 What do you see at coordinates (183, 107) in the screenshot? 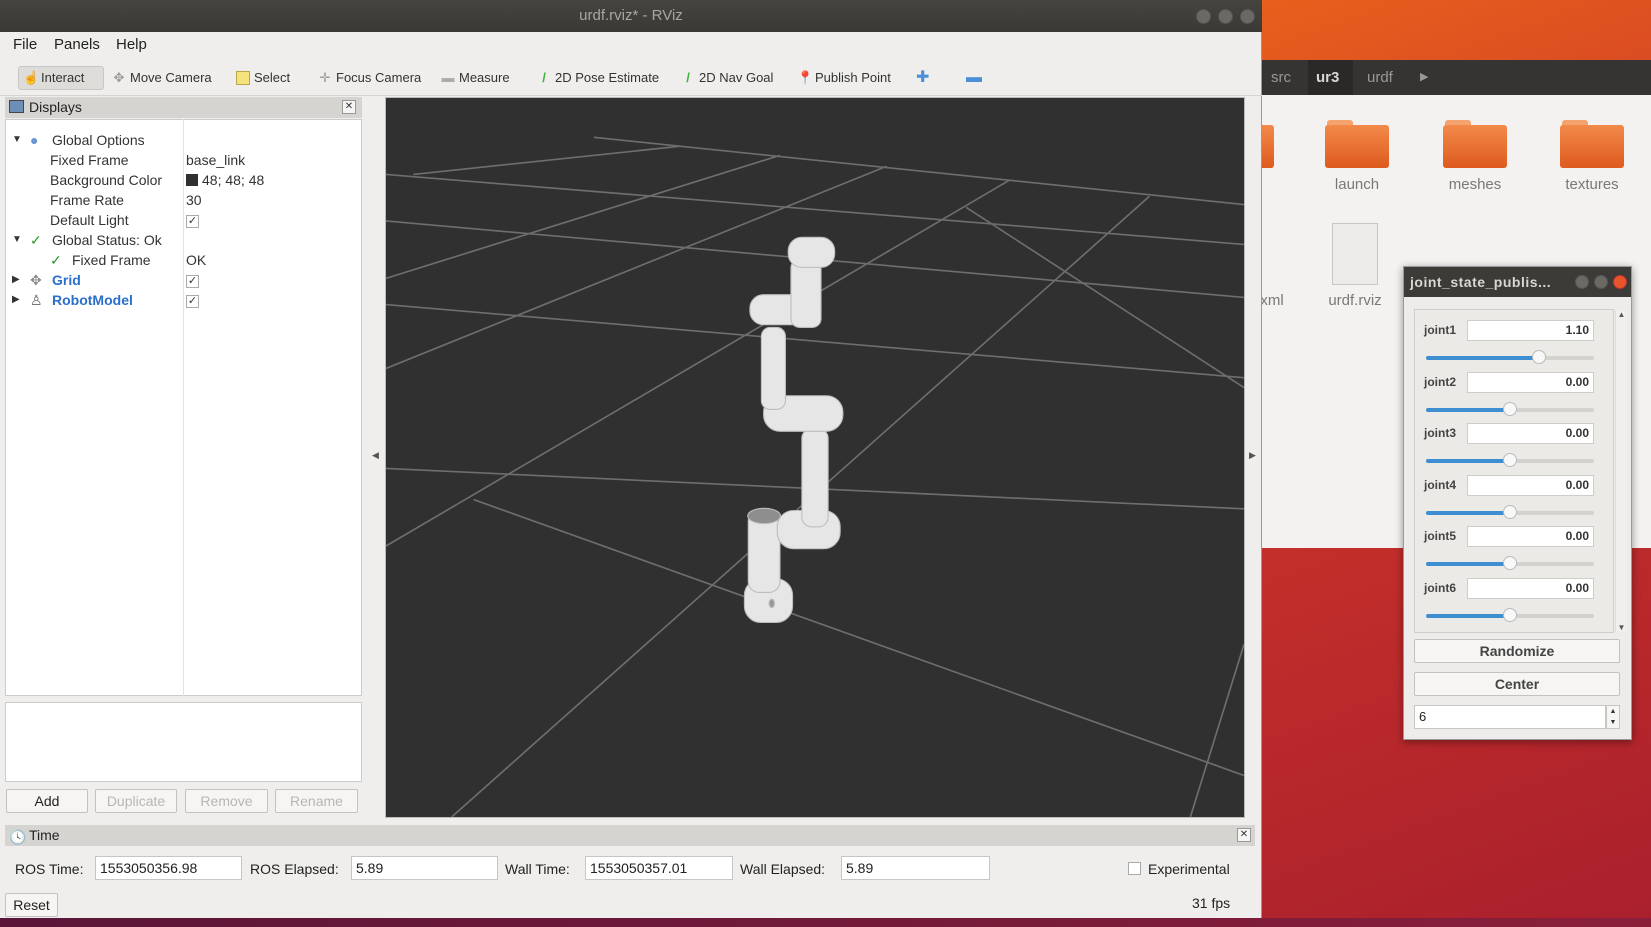
I see `displays-panel-header: Displays ✕` at bounding box center [183, 107].